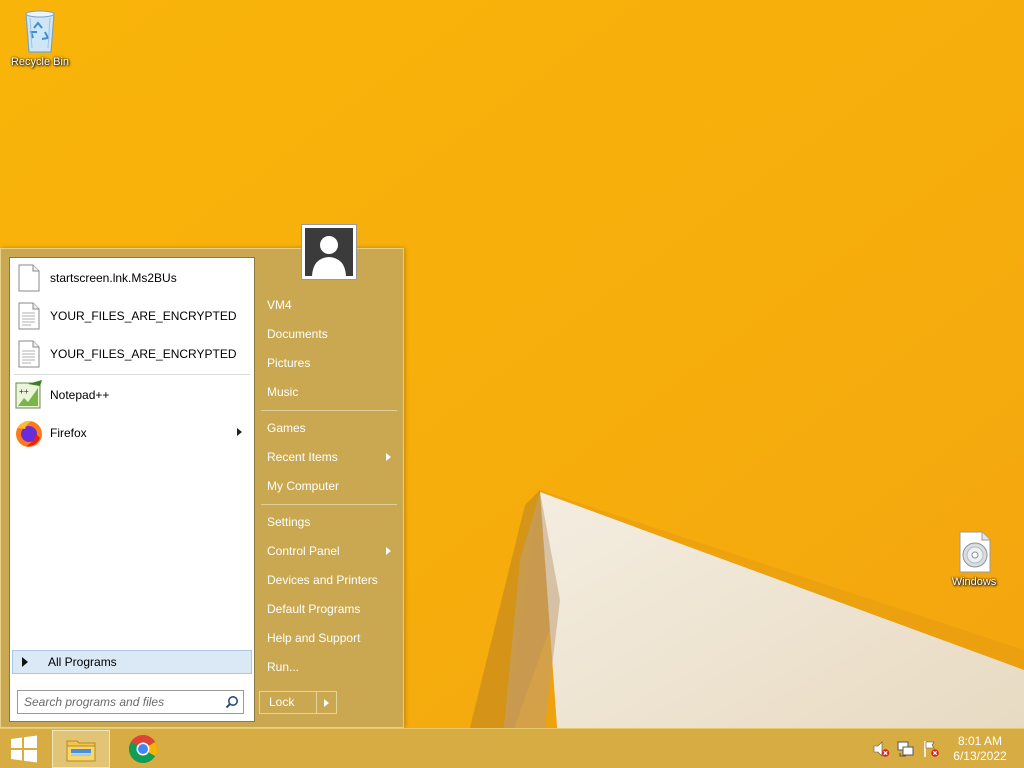 The image size is (1024, 768). What do you see at coordinates (288, 702) in the screenshot?
I see `lock-button: Lock` at bounding box center [288, 702].